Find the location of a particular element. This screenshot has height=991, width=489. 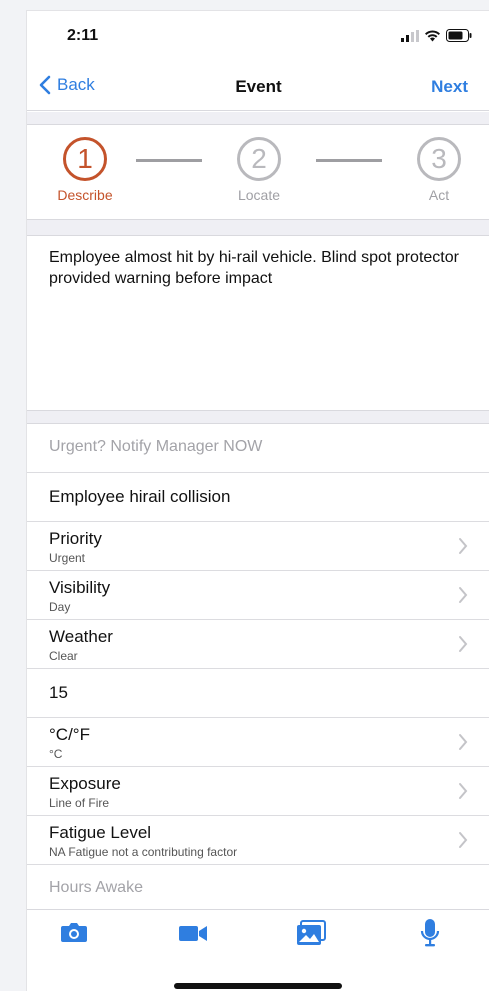

weather-label: Weather is located at coordinates (81, 636).